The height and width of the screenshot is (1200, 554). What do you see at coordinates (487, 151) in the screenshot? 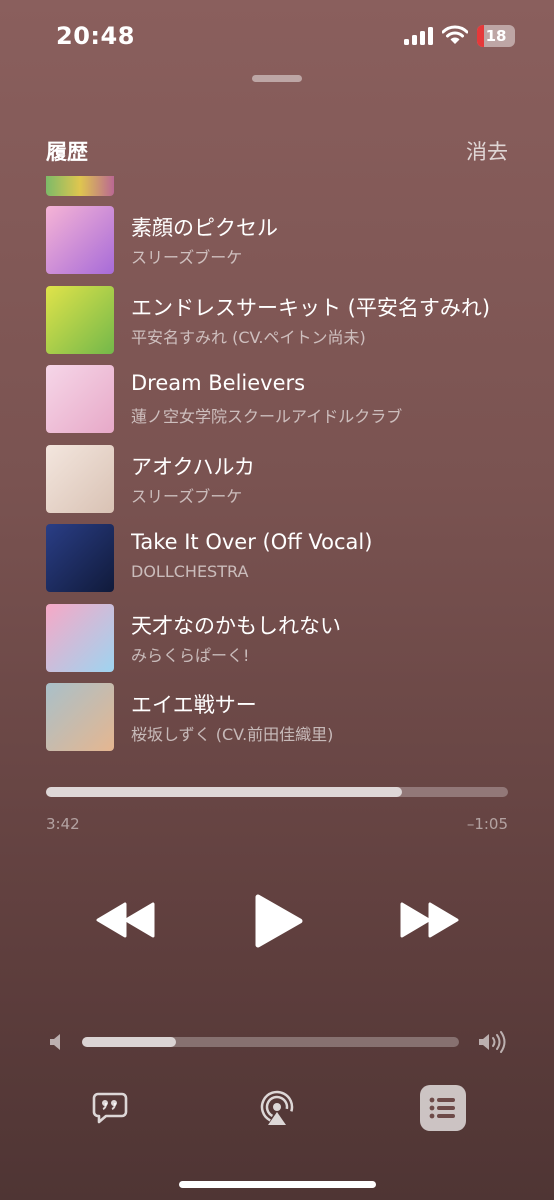
I see `clear-button: 消去` at bounding box center [487, 151].